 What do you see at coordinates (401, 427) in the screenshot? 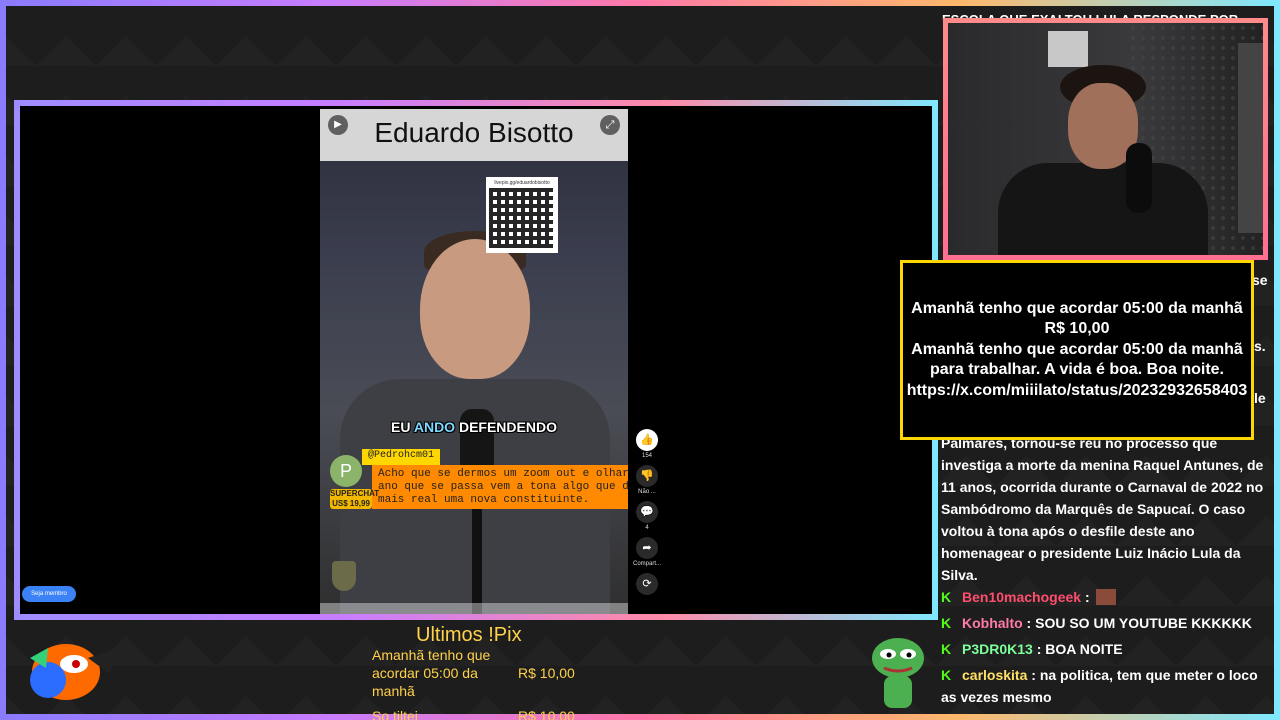
I see `caption-word: EU` at bounding box center [401, 427].